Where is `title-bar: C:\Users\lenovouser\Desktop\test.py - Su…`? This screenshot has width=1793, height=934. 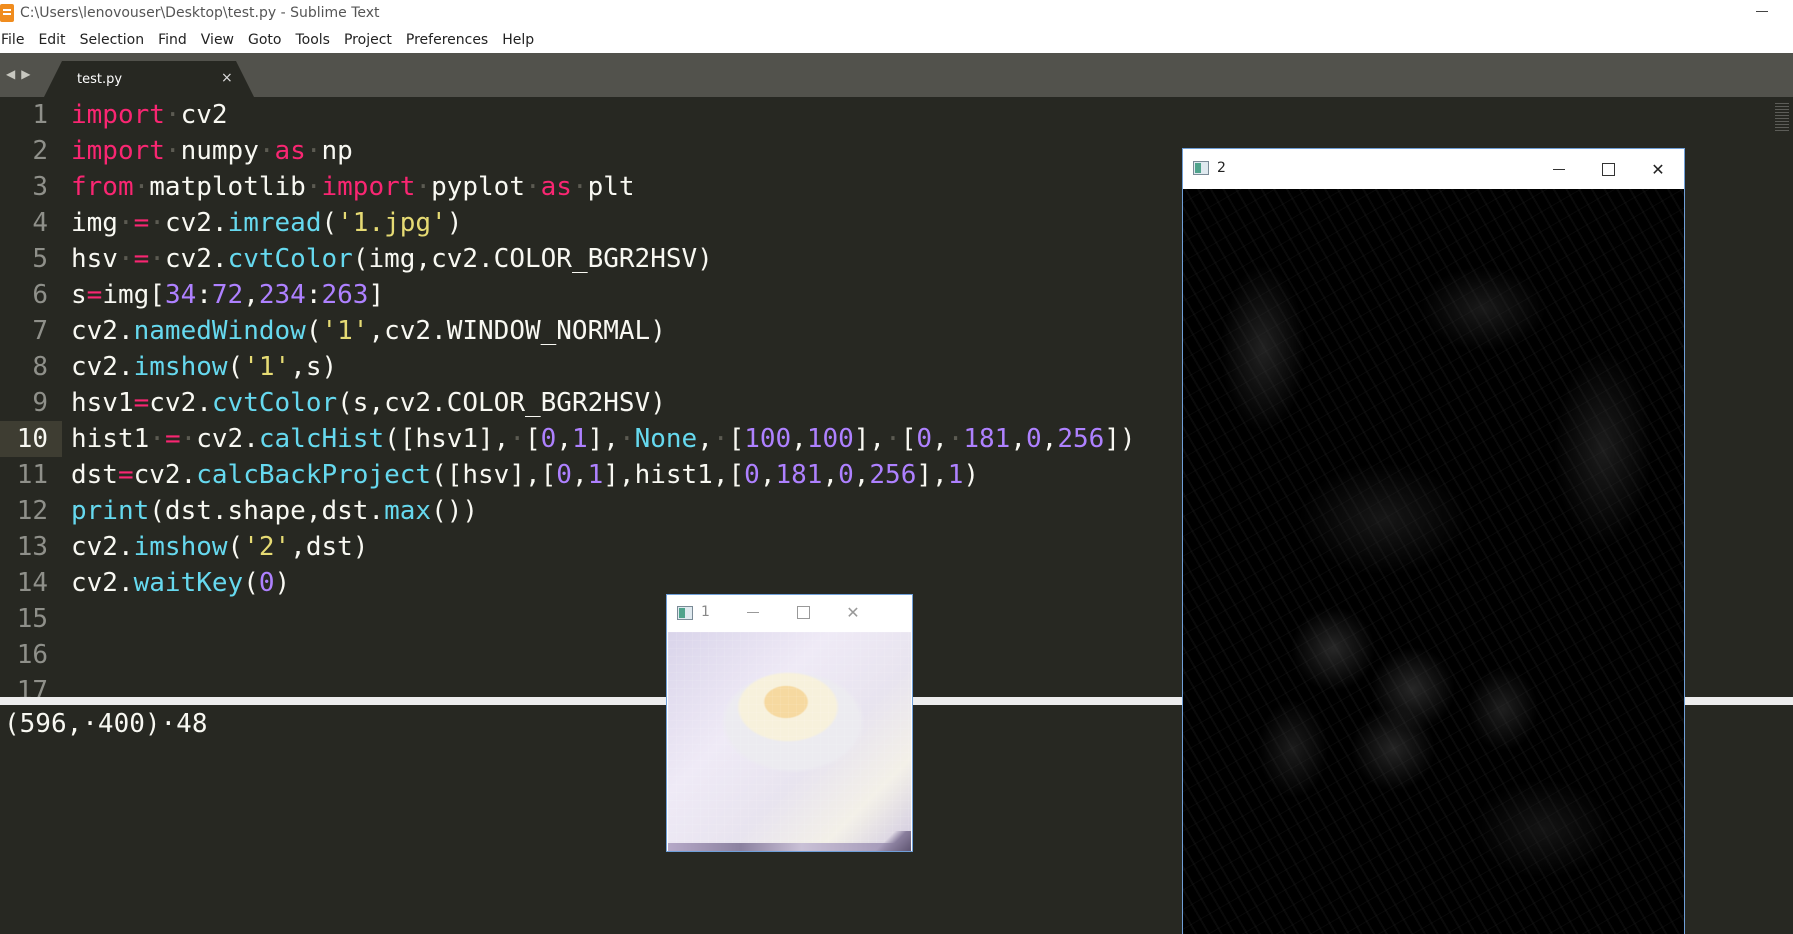 title-bar: C:\Users\lenovouser\Desktop\test.py - Su… is located at coordinates (896, 13).